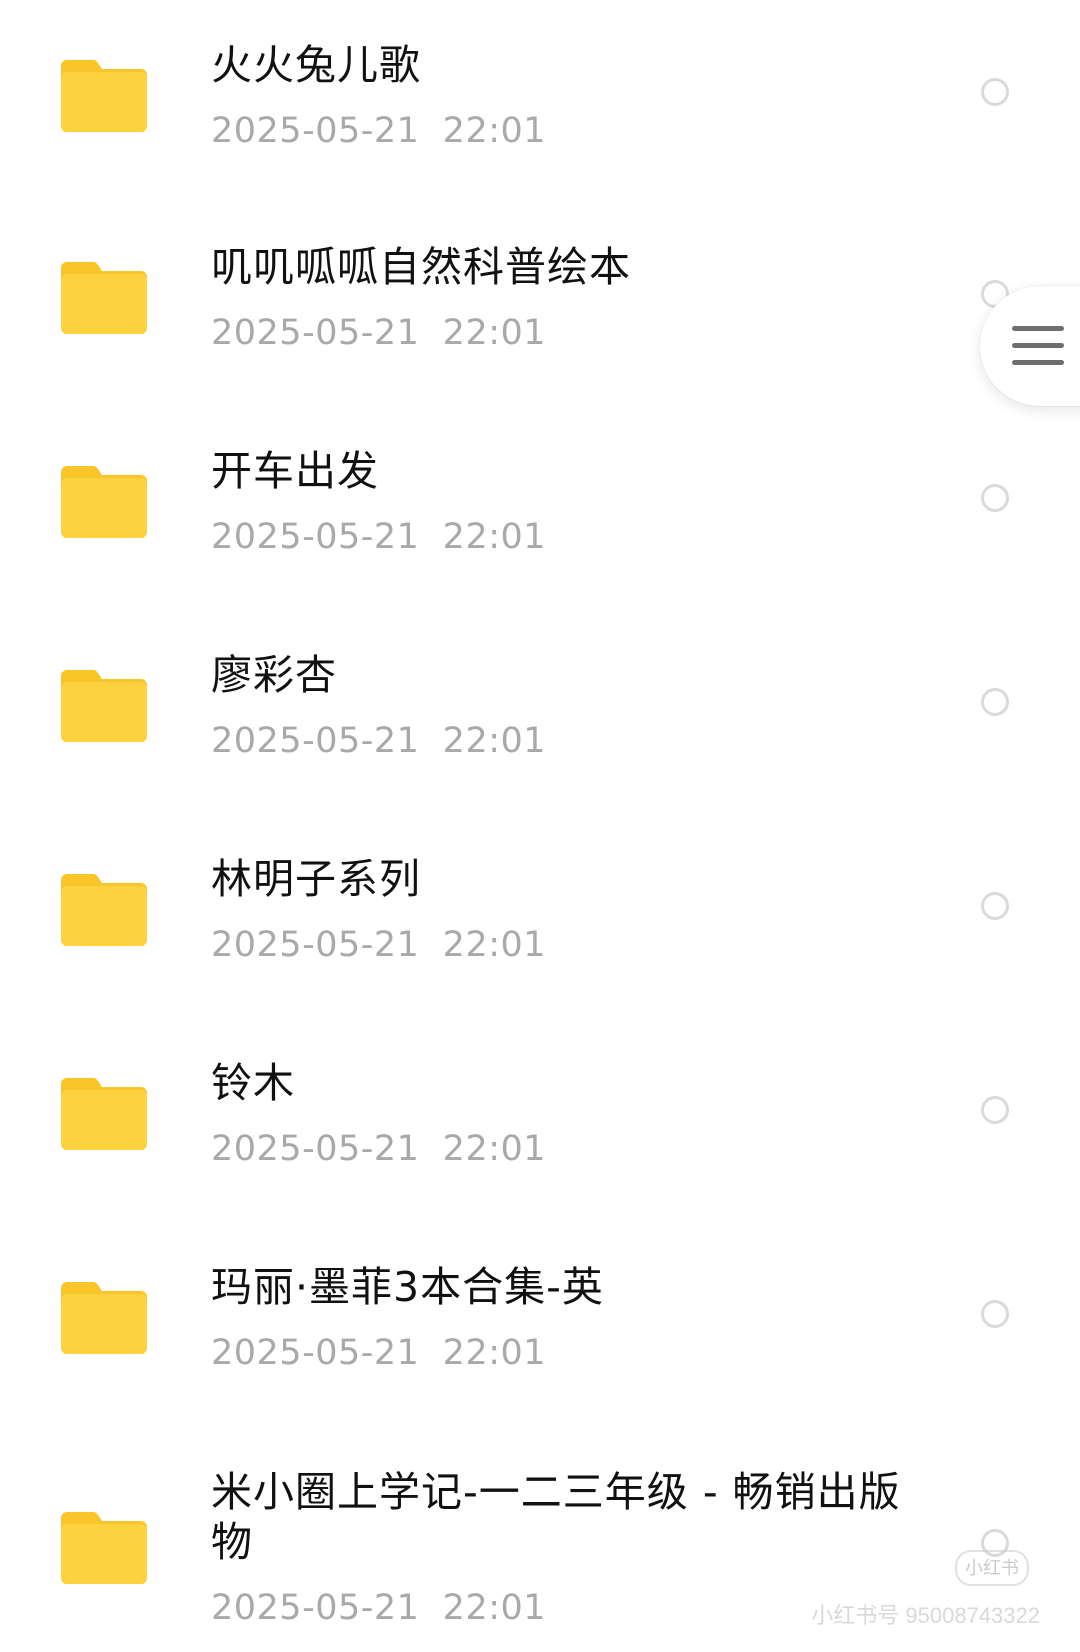  What do you see at coordinates (540, 297) in the screenshot?
I see `list-item-folder: 叽叽呱呱自然科普绘本 2025-05-21 22:01` at bounding box center [540, 297].